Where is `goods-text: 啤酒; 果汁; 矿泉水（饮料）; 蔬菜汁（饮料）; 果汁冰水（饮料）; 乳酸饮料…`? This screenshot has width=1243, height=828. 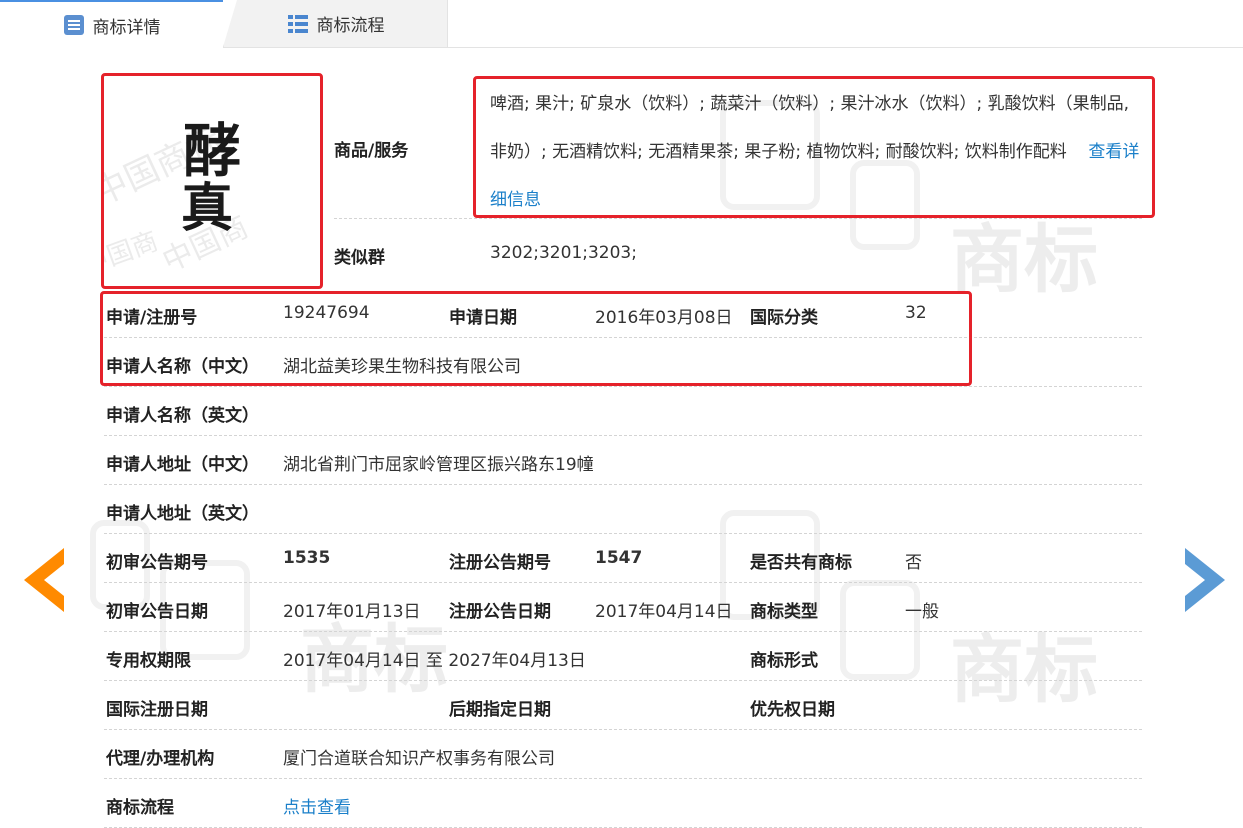
goods-text: 啤酒; 果汁; 矿泉水（饮料）; 蔬菜汁（饮料）; 果汁冰水（饮料）; 乳酸饮料… is located at coordinates (810, 128).